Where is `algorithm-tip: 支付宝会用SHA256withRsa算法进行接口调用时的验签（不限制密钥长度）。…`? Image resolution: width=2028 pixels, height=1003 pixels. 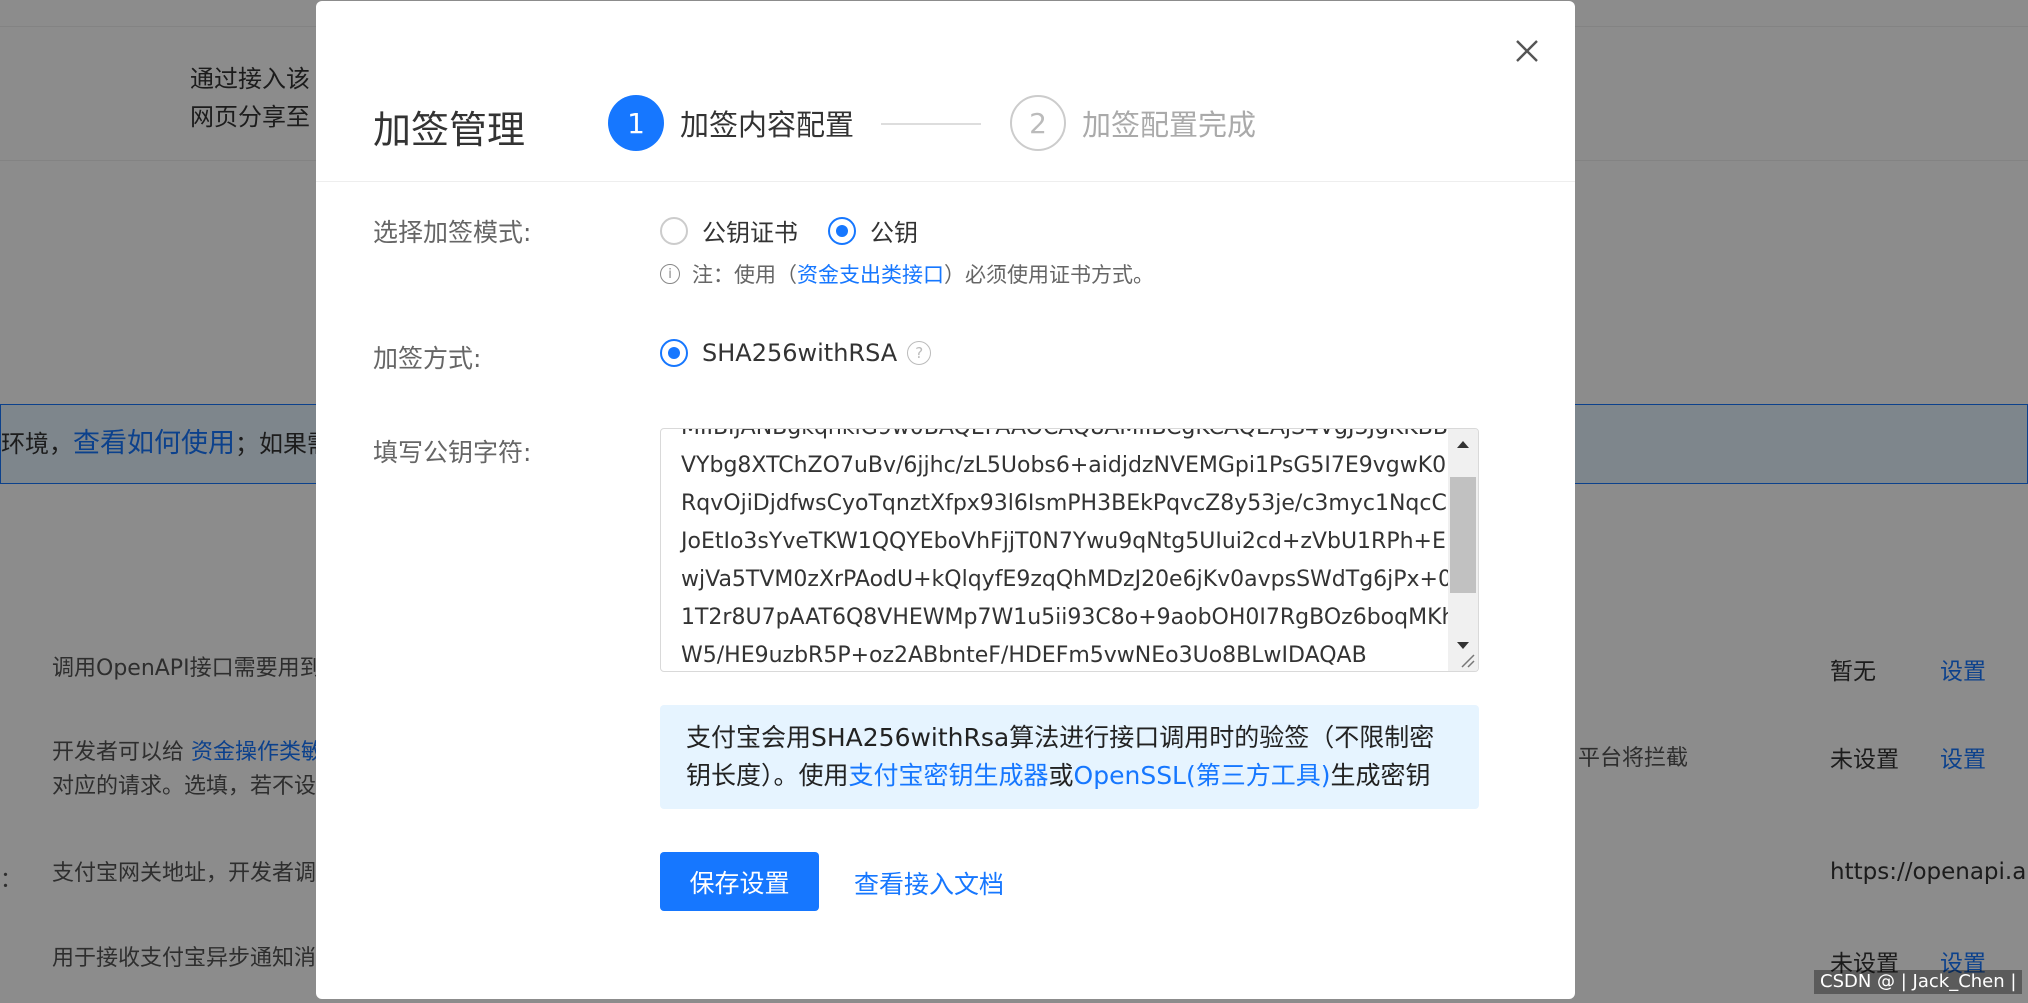
algorithm-tip: 支付宝会用SHA256withRsa算法进行接口调用时的验签（不限制密钥长度）。… is located at coordinates (1069, 757).